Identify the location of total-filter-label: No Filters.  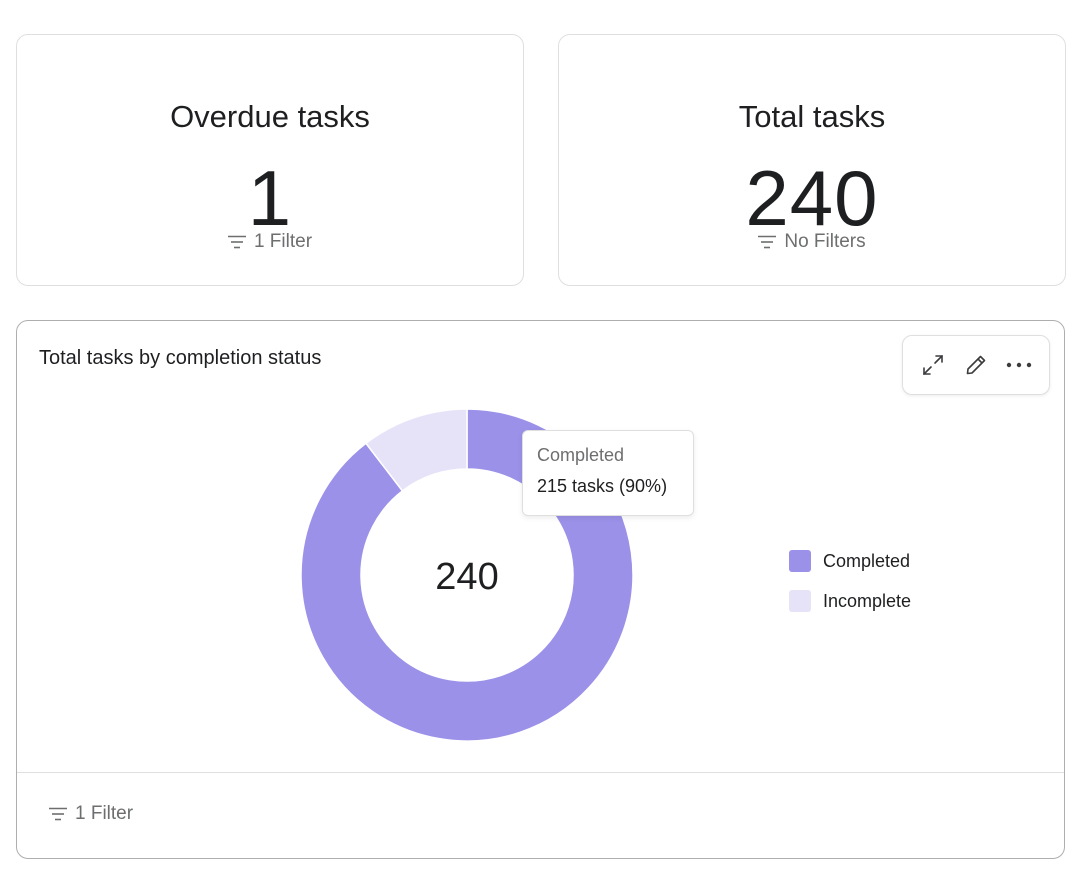
(825, 241).